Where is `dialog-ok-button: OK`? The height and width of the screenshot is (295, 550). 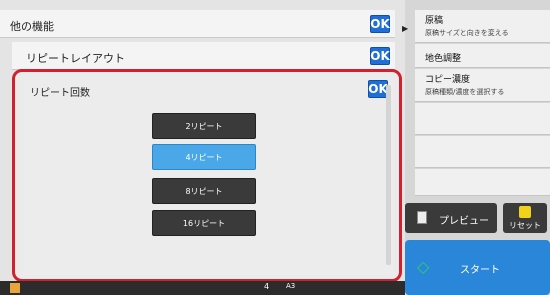 dialog-ok-button: OK is located at coordinates (378, 89).